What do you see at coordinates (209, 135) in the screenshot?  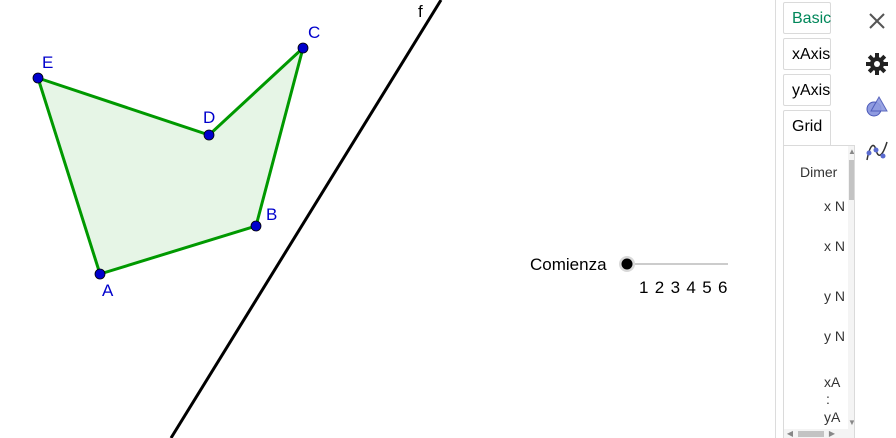 I see `point-d` at bounding box center [209, 135].